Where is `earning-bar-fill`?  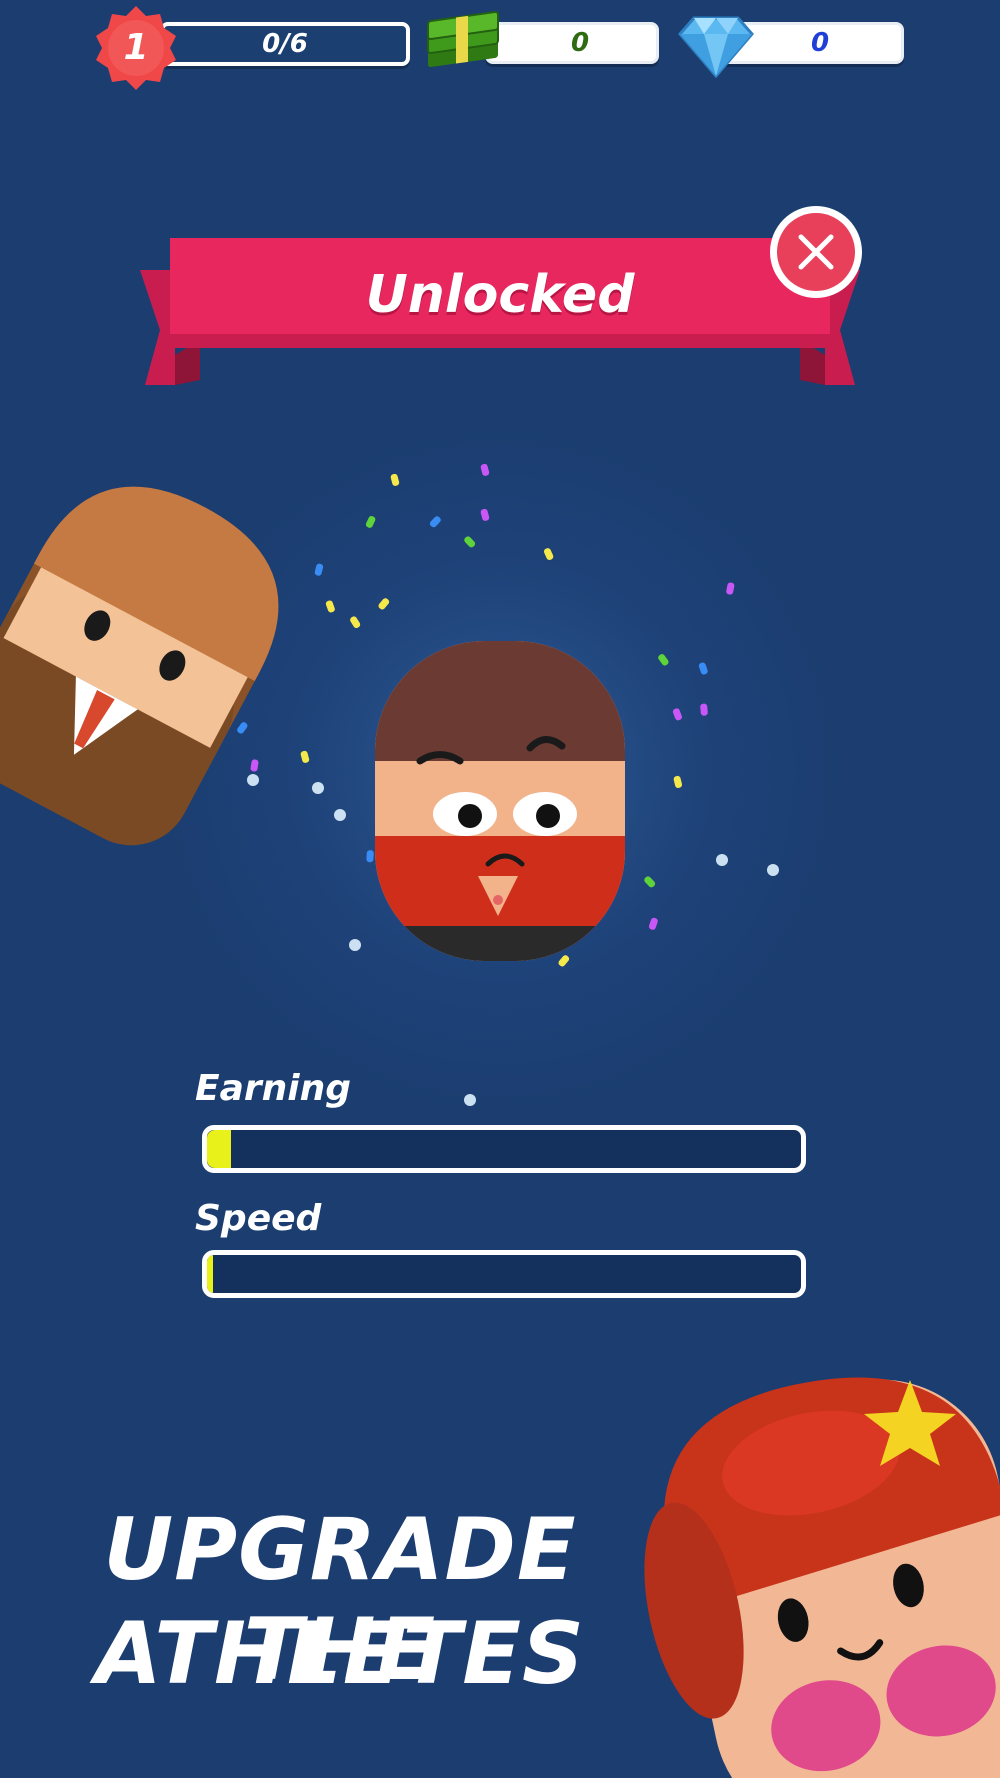
earning-bar-fill is located at coordinates (219, 1149).